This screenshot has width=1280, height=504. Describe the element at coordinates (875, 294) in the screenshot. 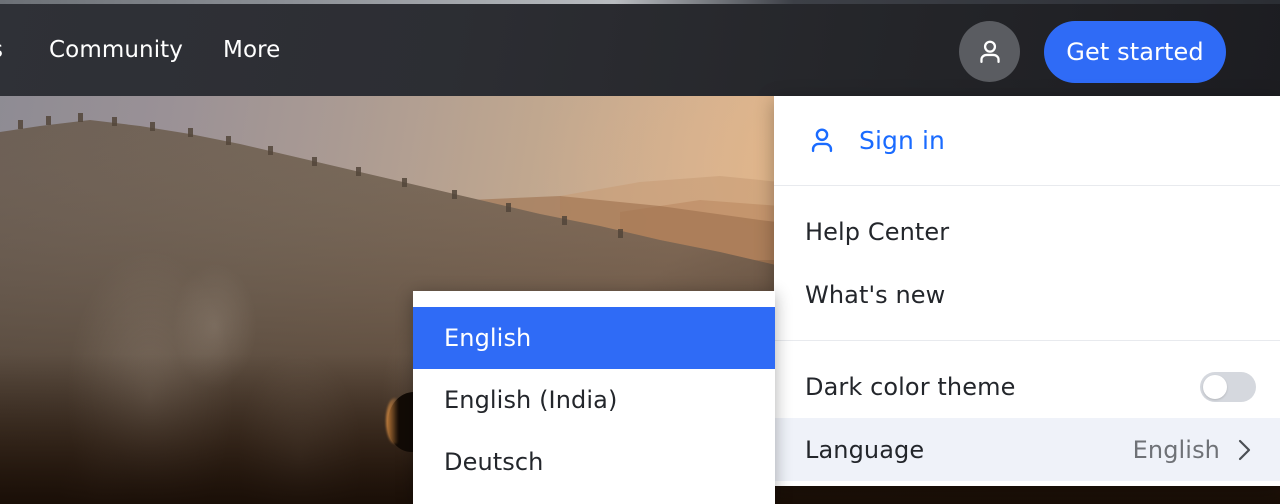

I see `whats-new-label: What's new` at that location.